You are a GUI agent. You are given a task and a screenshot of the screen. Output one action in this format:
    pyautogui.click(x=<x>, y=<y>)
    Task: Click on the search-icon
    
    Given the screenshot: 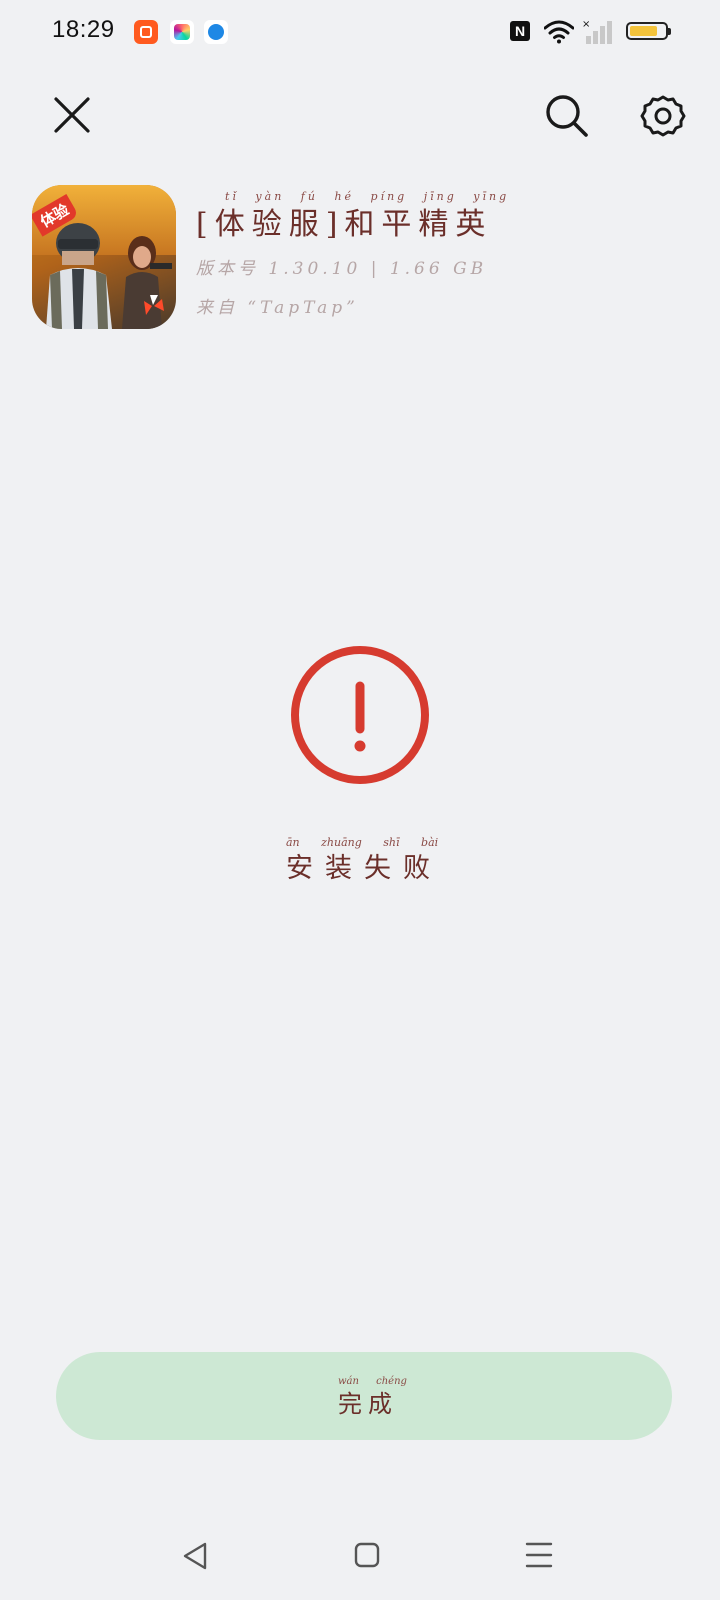 What is the action you would take?
    pyautogui.click(x=567, y=116)
    